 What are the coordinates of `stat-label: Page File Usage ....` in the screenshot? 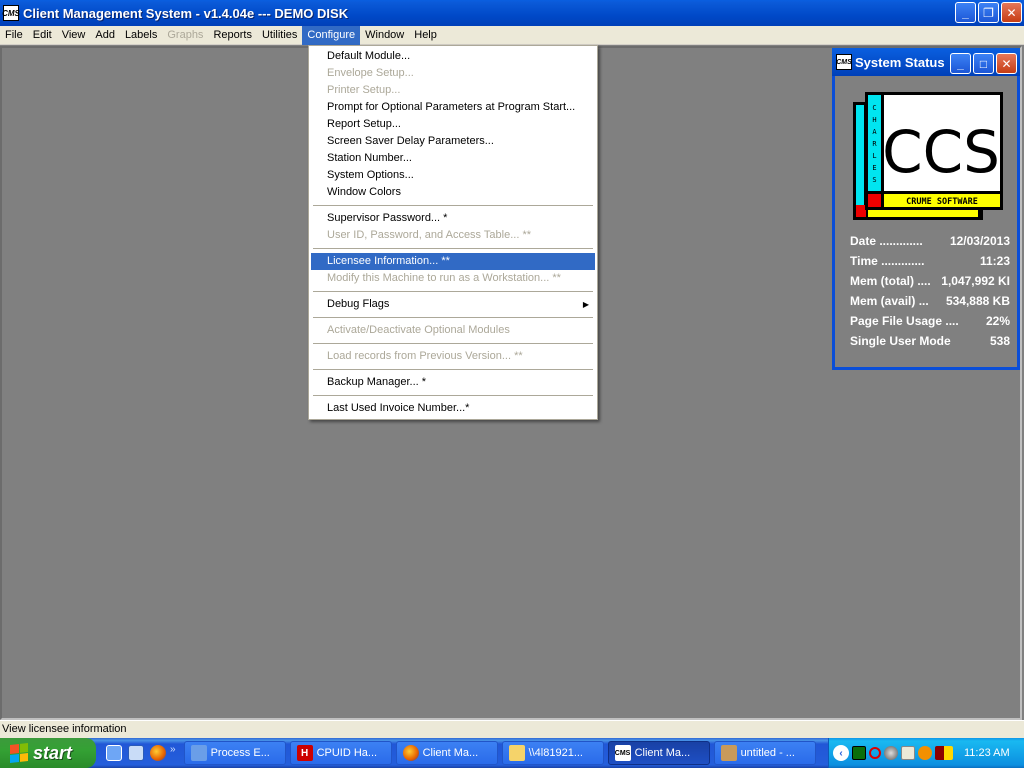 It's located at (904, 321).